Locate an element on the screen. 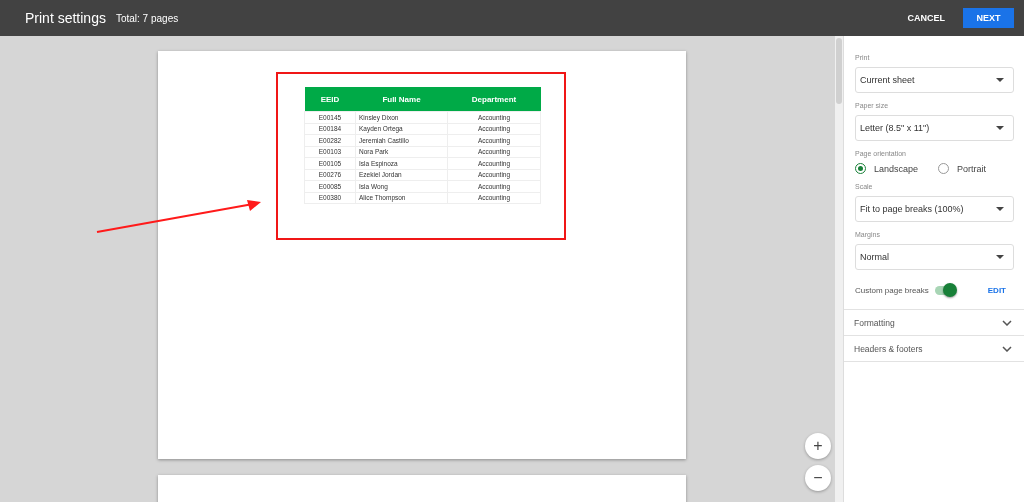  dropdown: Fit to page breaks (100%) is located at coordinates (934, 209).